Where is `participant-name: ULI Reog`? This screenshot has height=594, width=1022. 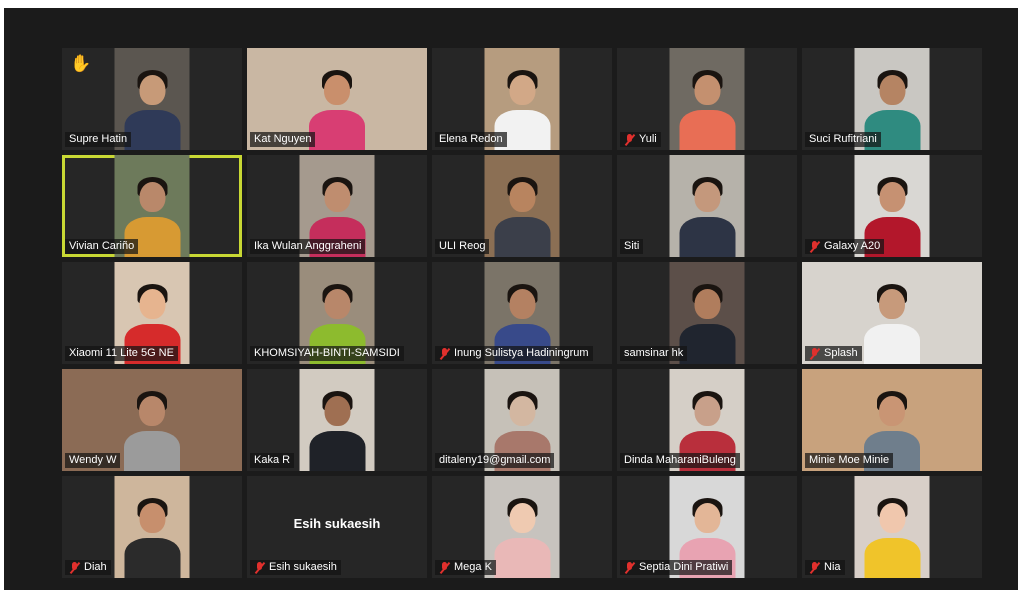
participant-name: ULI Reog is located at coordinates (462, 246).